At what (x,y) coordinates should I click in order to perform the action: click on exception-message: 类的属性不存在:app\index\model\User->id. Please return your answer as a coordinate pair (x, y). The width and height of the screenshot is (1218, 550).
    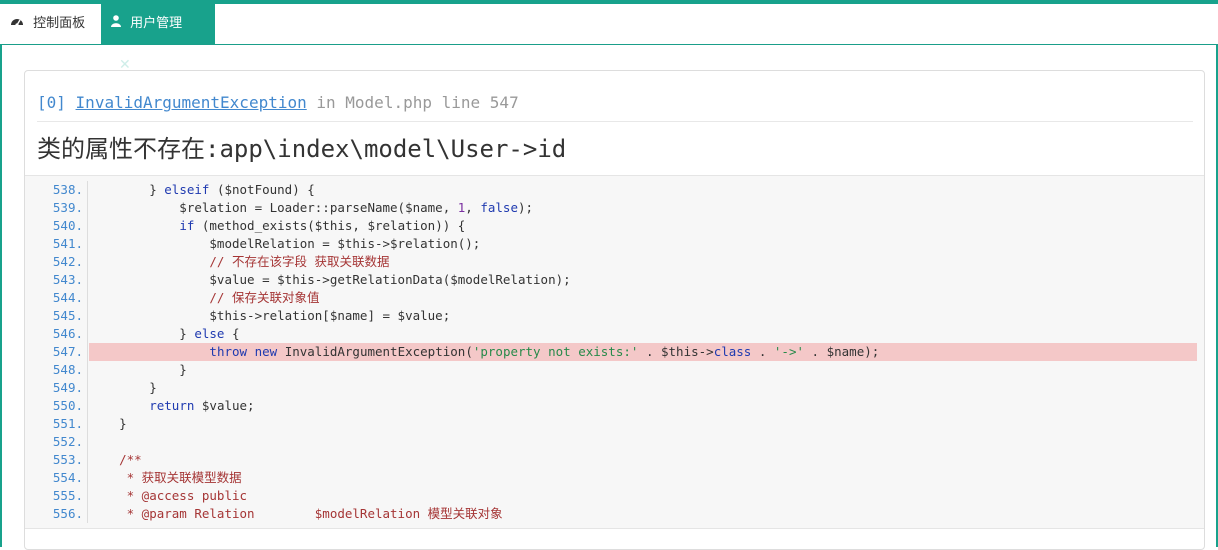
    Looking at the image, I should click on (302, 149).